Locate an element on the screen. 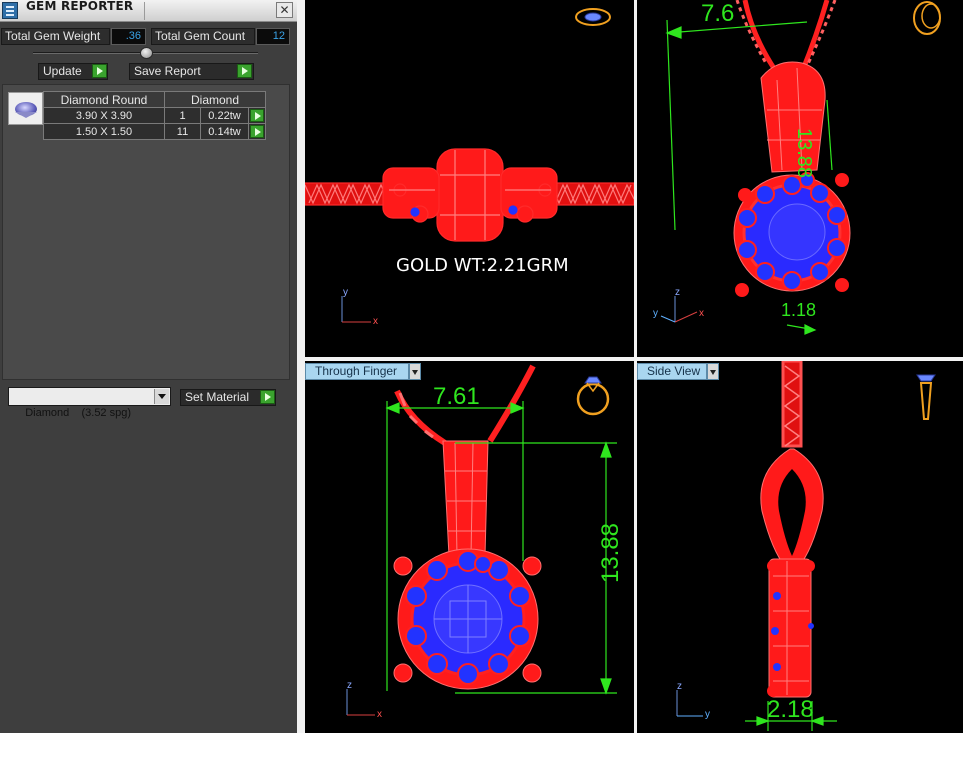 The height and width of the screenshot is (765, 963). title-divider is located at coordinates (144, 11).